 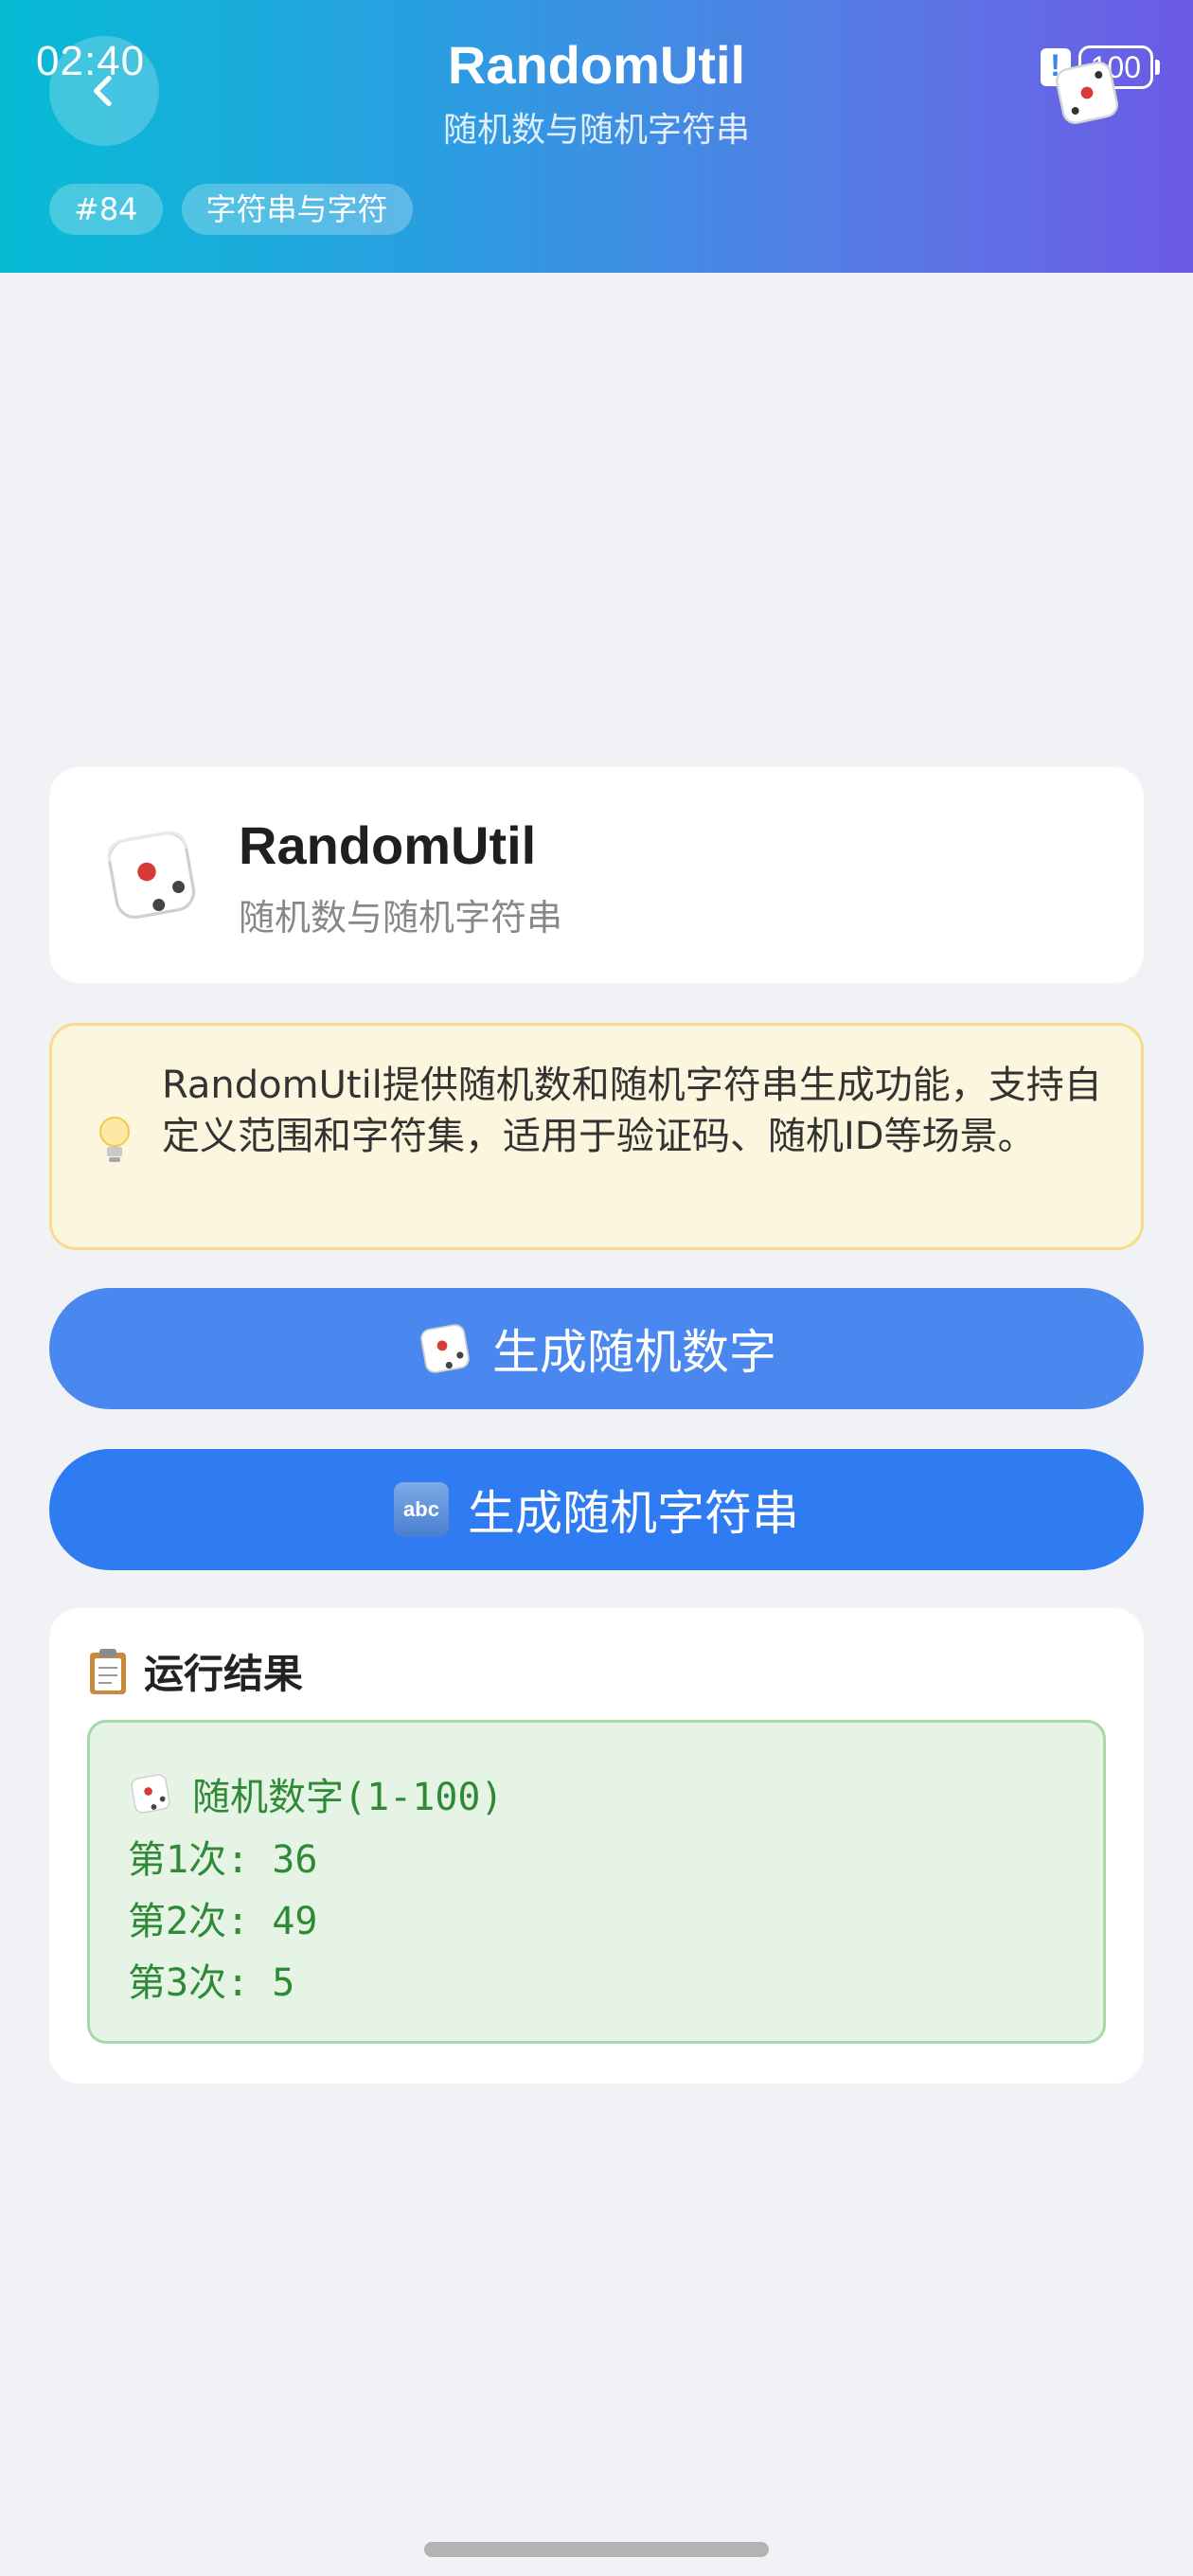 What do you see at coordinates (297, 209) in the screenshot?
I see `chip-category: 字符串与字符` at bounding box center [297, 209].